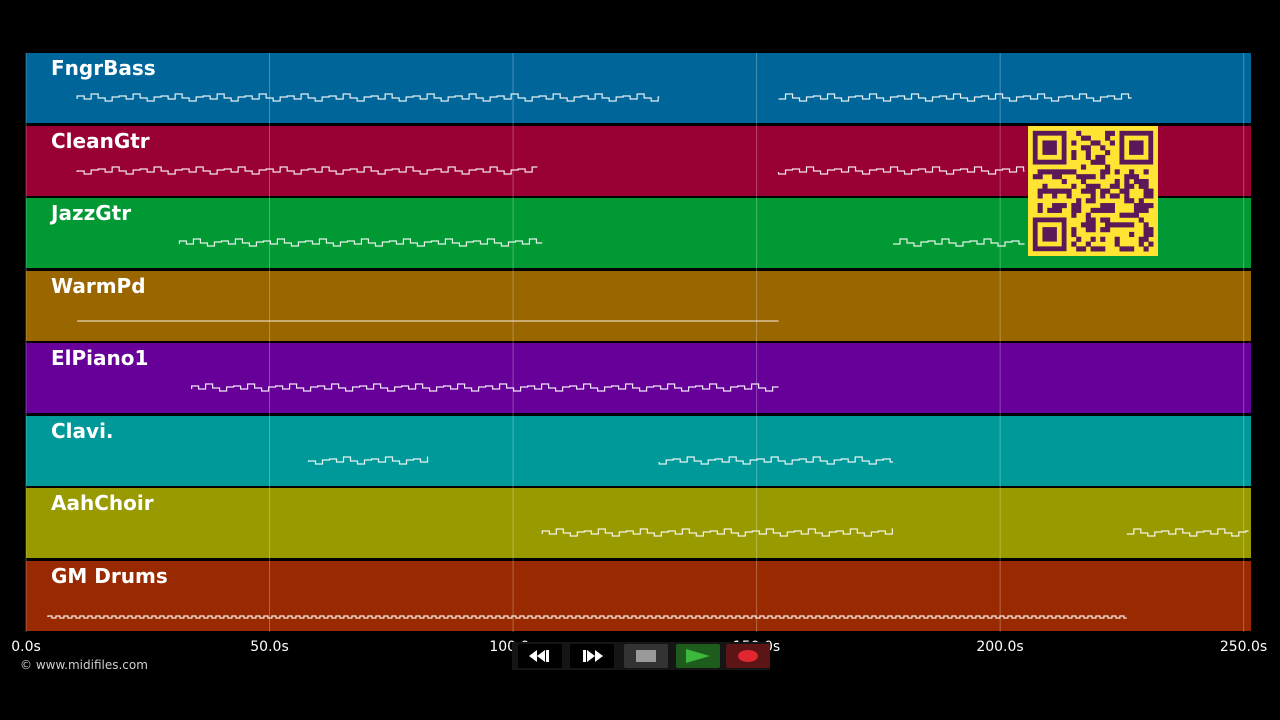  What do you see at coordinates (638, 596) in the screenshot?
I see `track-gm-drums: GM Drums` at bounding box center [638, 596].